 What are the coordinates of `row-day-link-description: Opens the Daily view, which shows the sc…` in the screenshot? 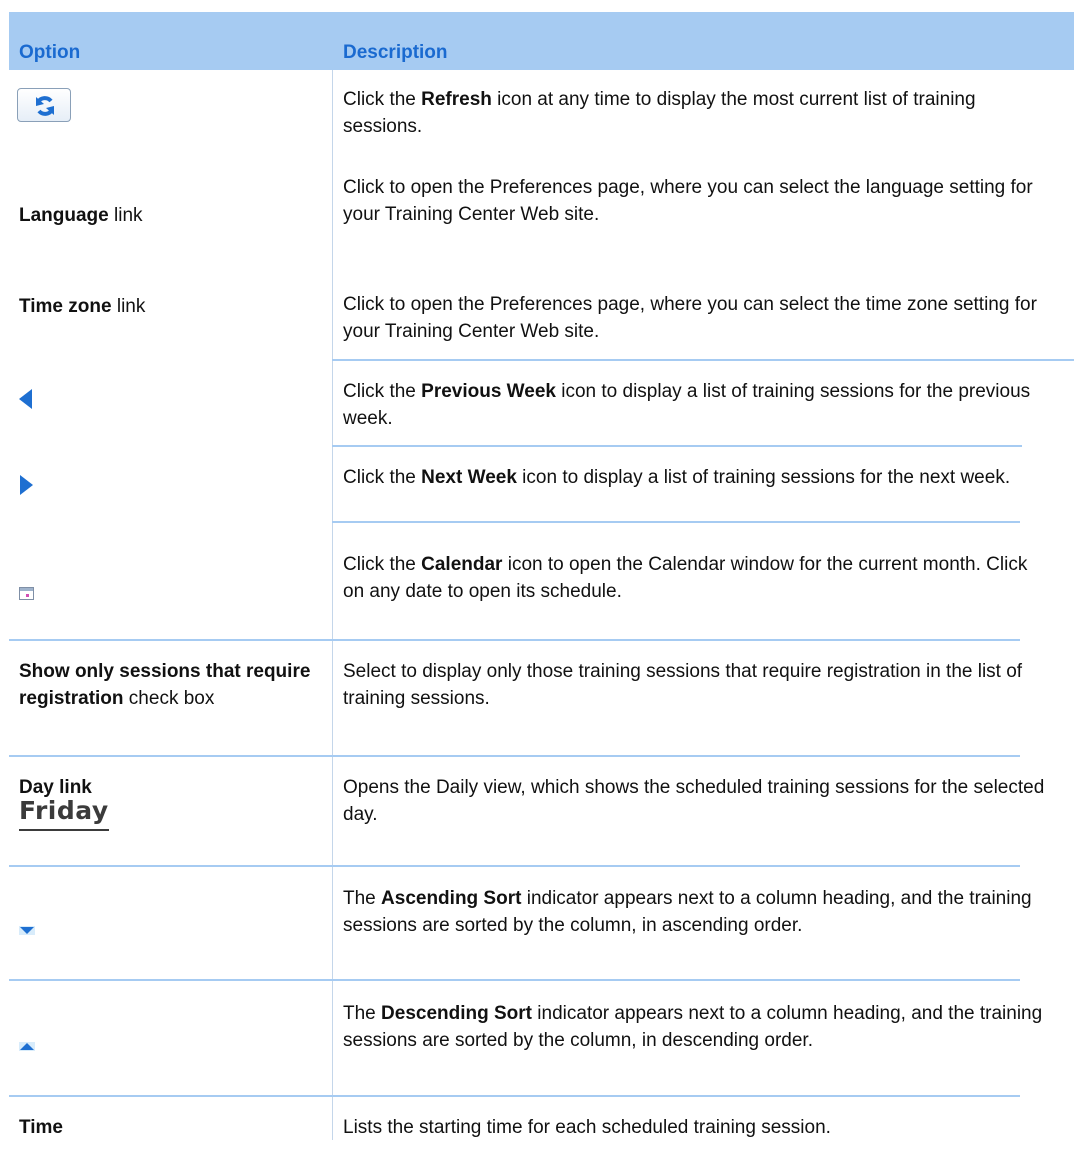 It's located at (698, 801).